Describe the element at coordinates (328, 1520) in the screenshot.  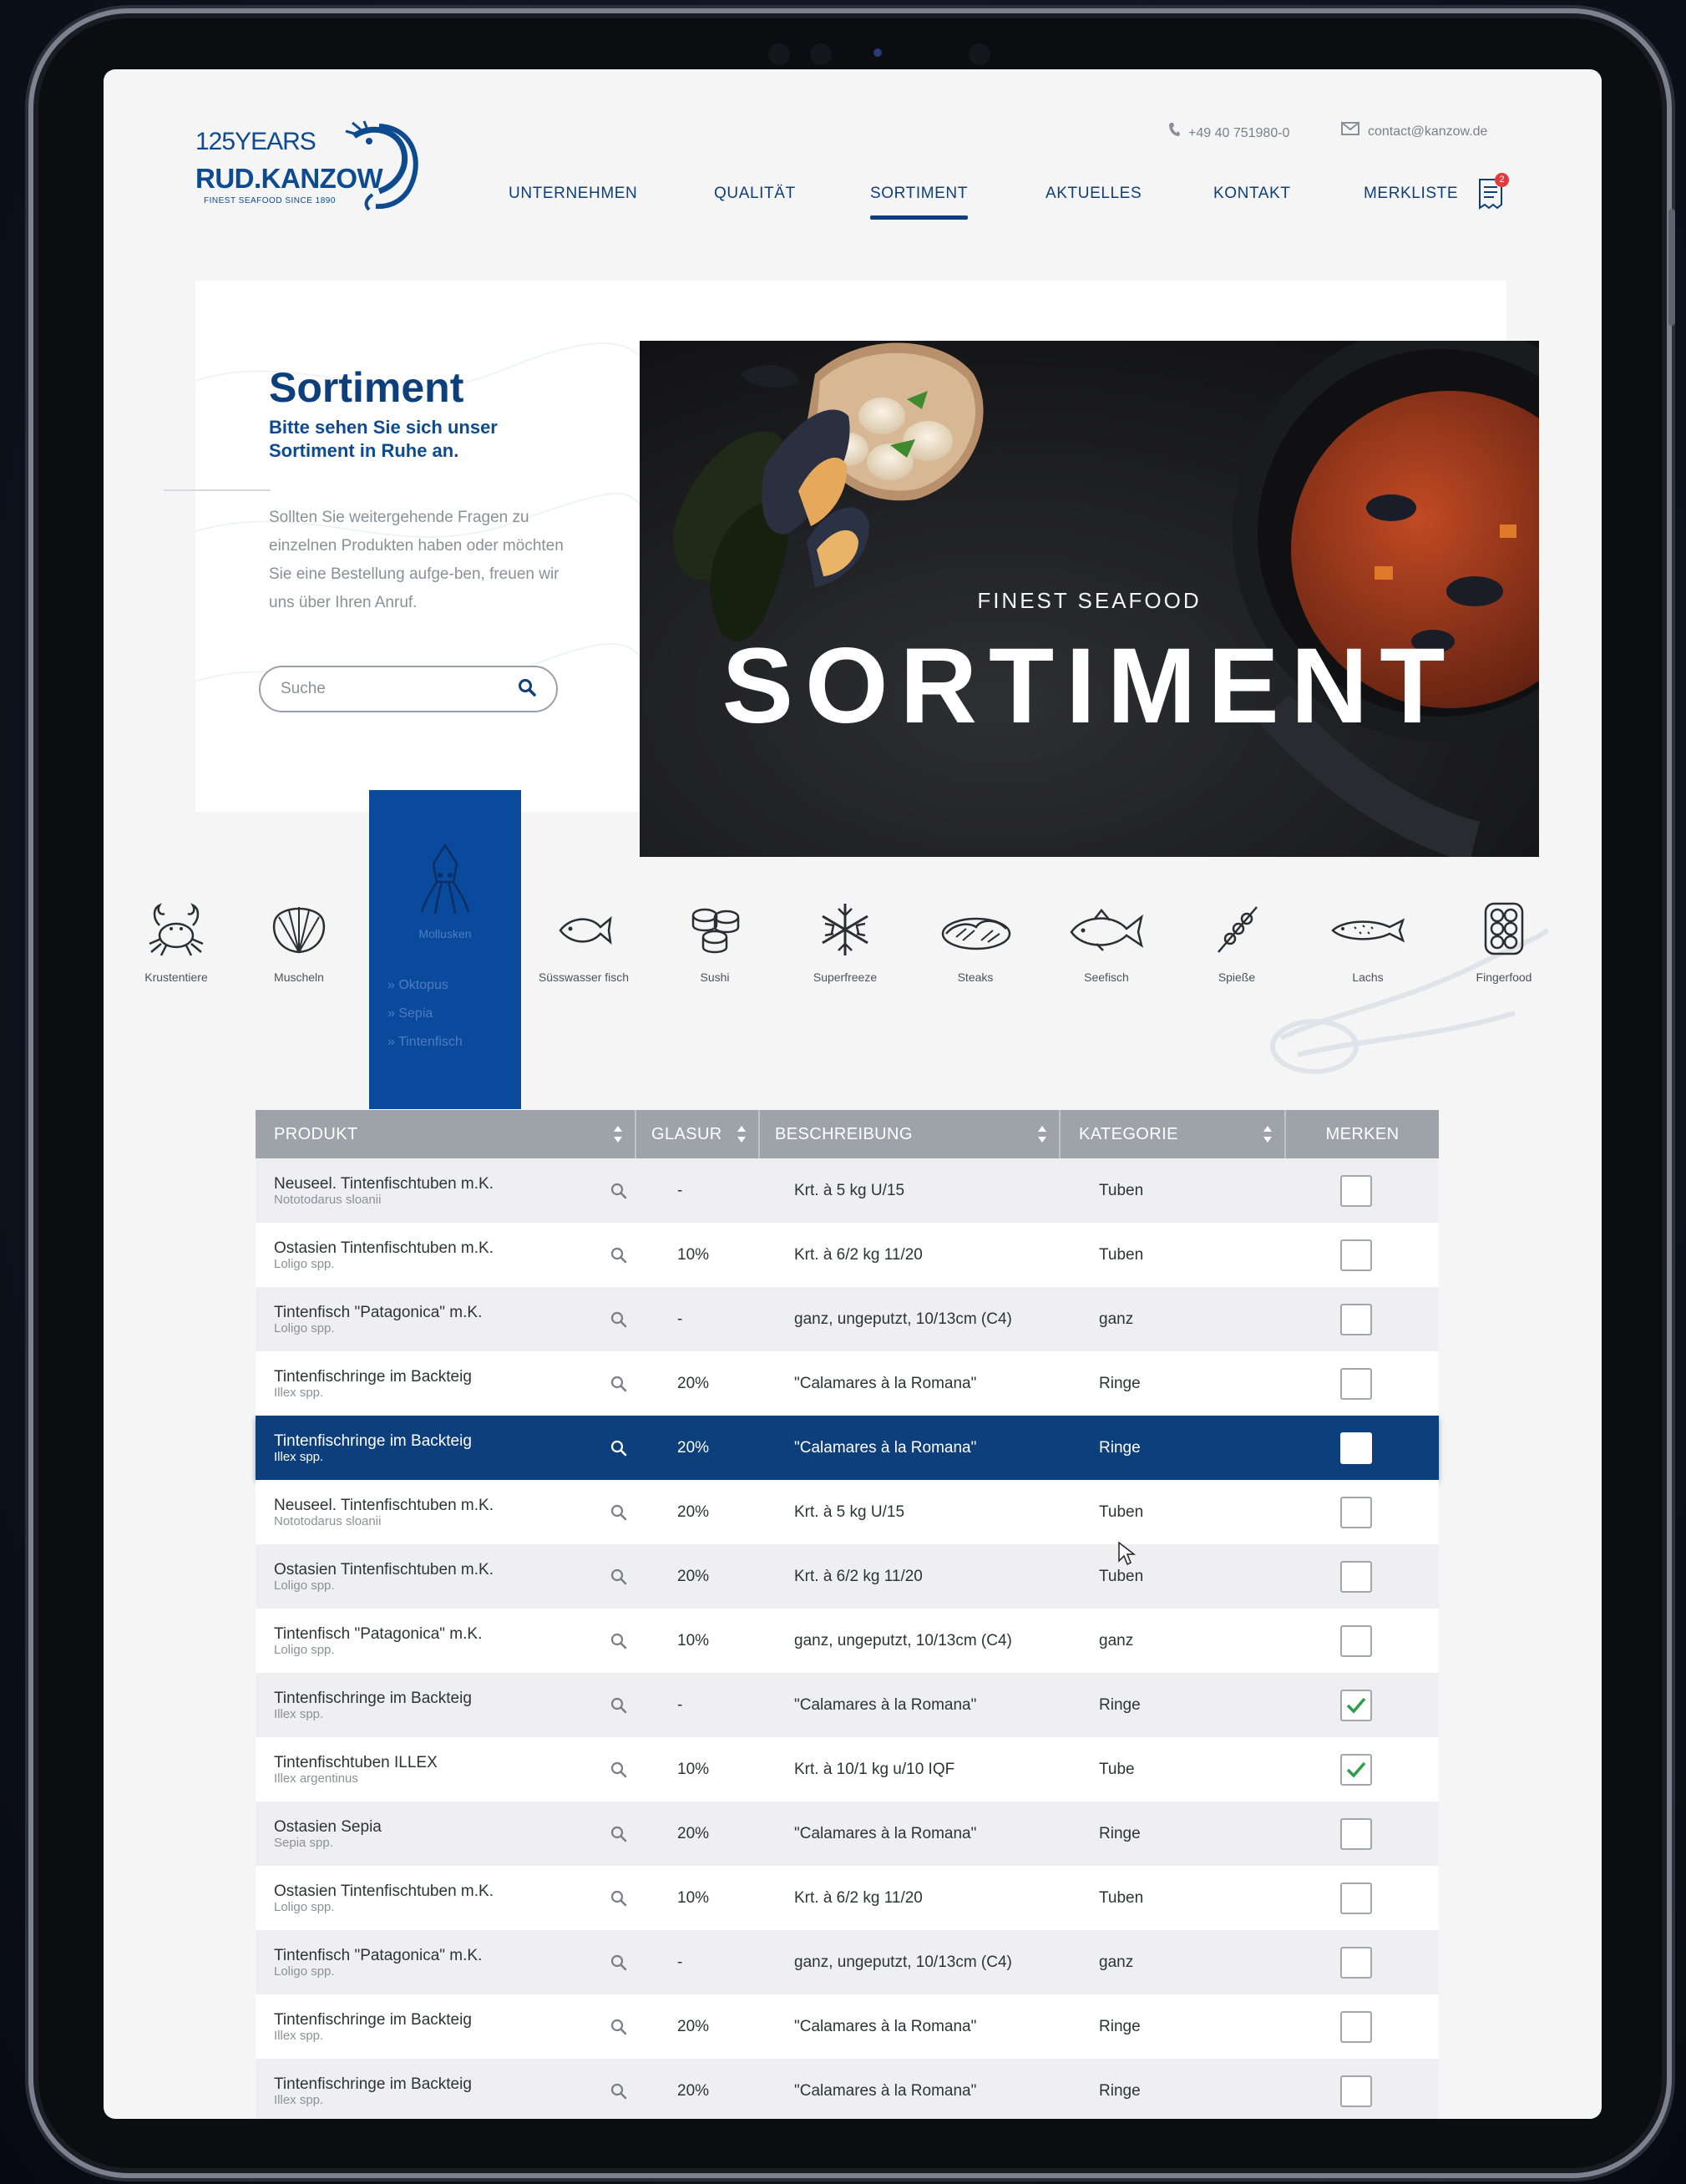
I see `product-latin-name: Nototodarus sloanii` at that location.